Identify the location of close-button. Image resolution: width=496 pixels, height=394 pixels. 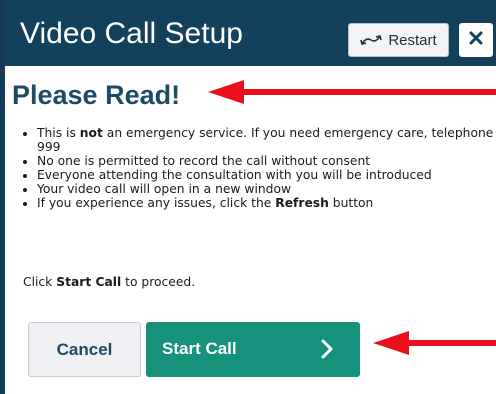
(476, 40).